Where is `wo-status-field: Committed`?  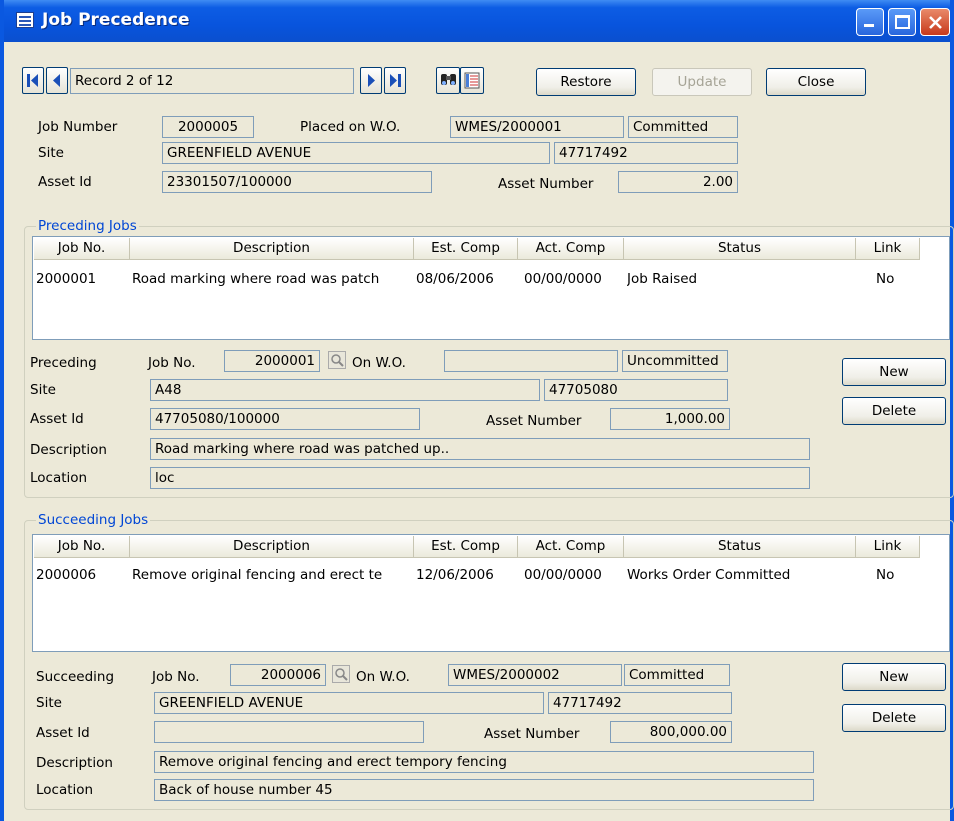 wo-status-field: Committed is located at coordinates (683, 127).